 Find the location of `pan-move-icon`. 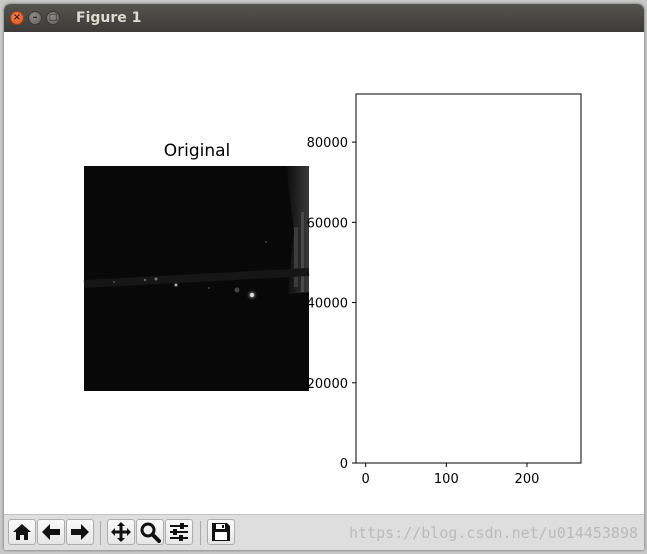

pan-move-icon is located at coordinates (121, 532).